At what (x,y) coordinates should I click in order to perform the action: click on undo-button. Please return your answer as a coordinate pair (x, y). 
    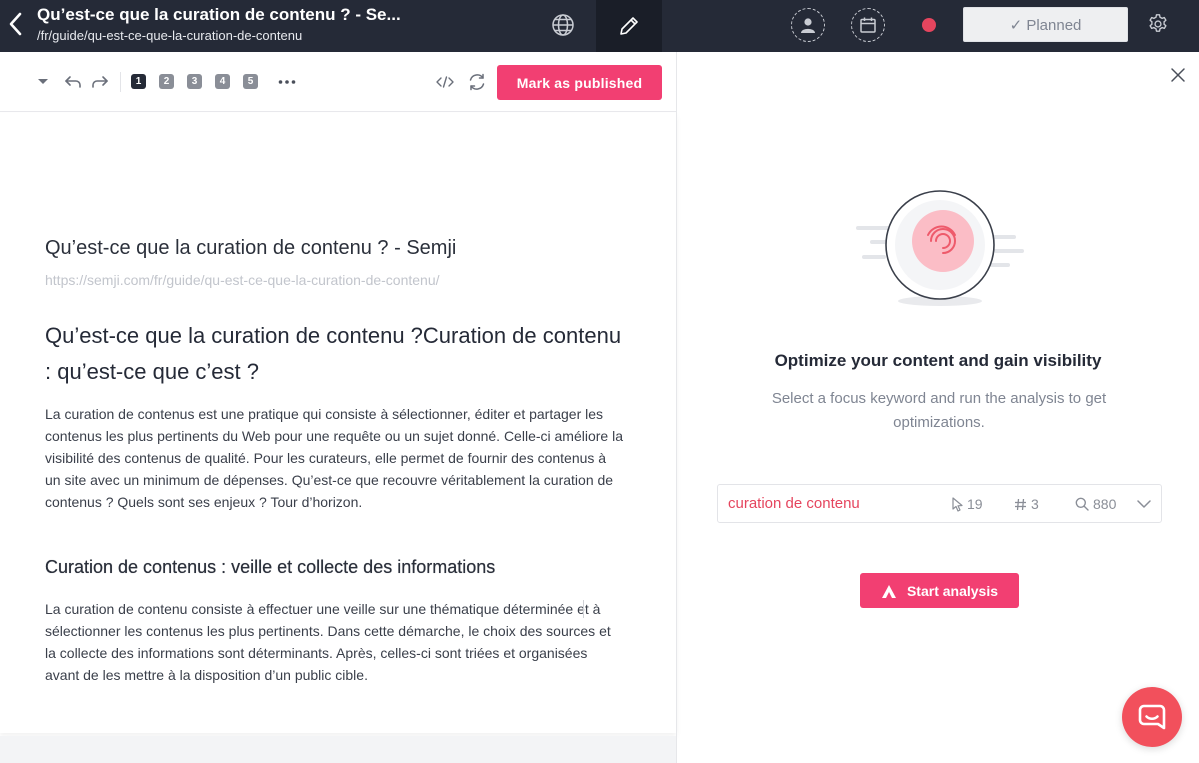
    Looking at the image, I should click on (73, 82).